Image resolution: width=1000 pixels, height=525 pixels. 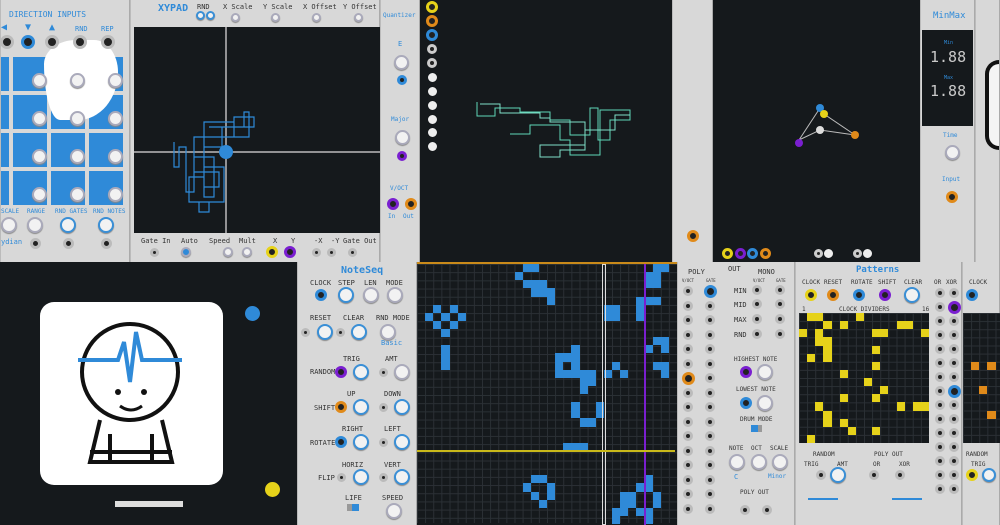 I want to click on xy-pad, so click(x=257, y=130).